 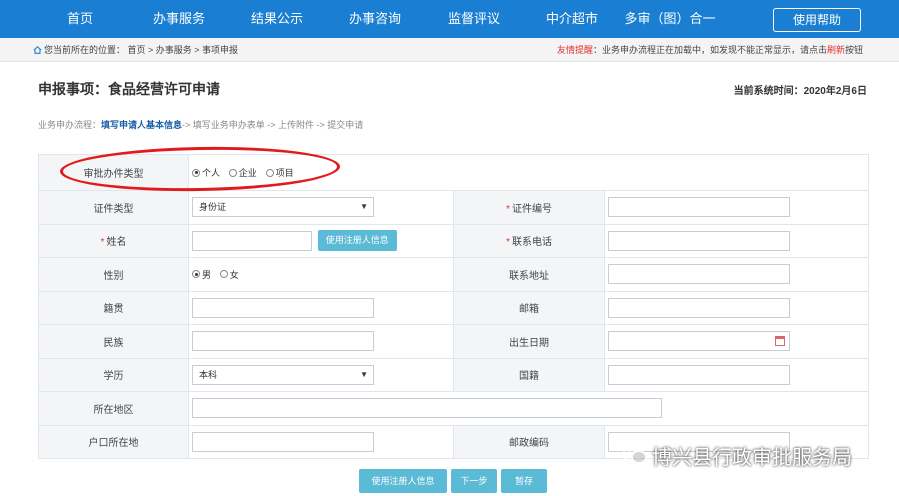 I want to click on phone-text: 联系电话, so click(x=531, y=243).